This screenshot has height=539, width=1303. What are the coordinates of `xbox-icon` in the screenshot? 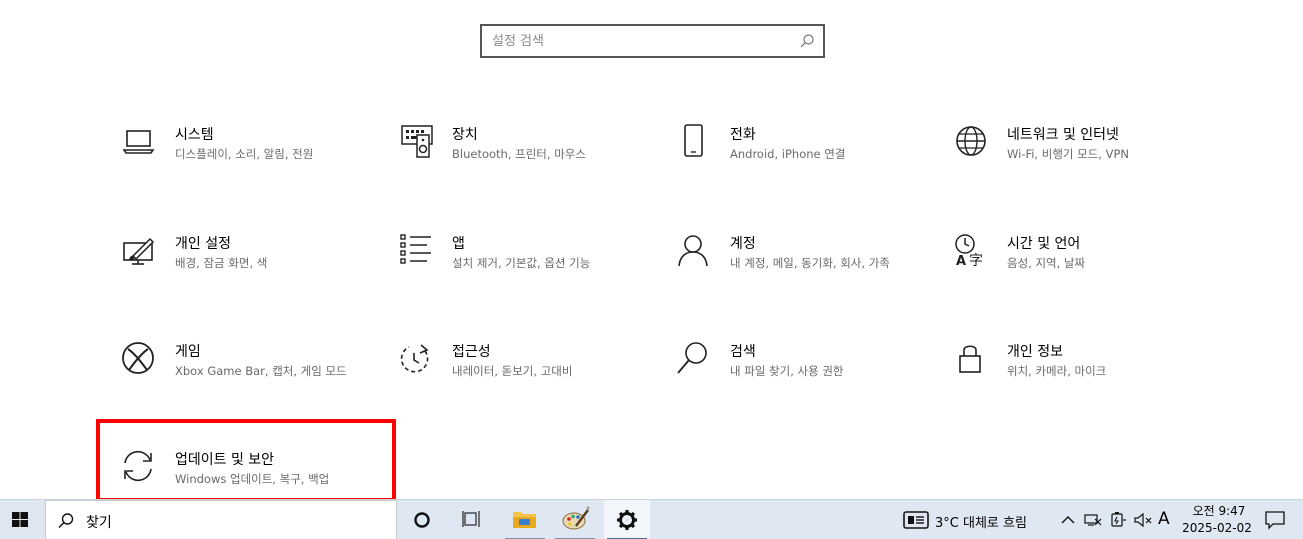 It's located at (138, 358).